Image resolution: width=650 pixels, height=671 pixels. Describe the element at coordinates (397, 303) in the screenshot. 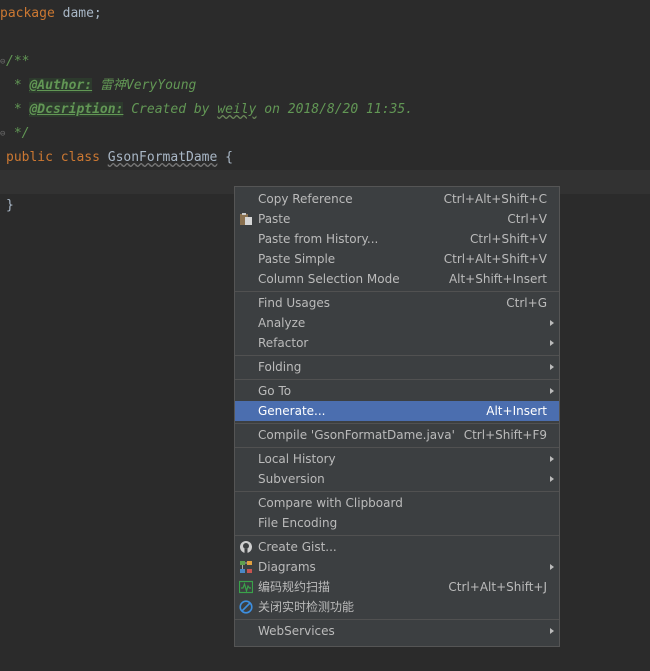

I see `menu-item-find-usages: Find Usages Ctrl+G` at that location.